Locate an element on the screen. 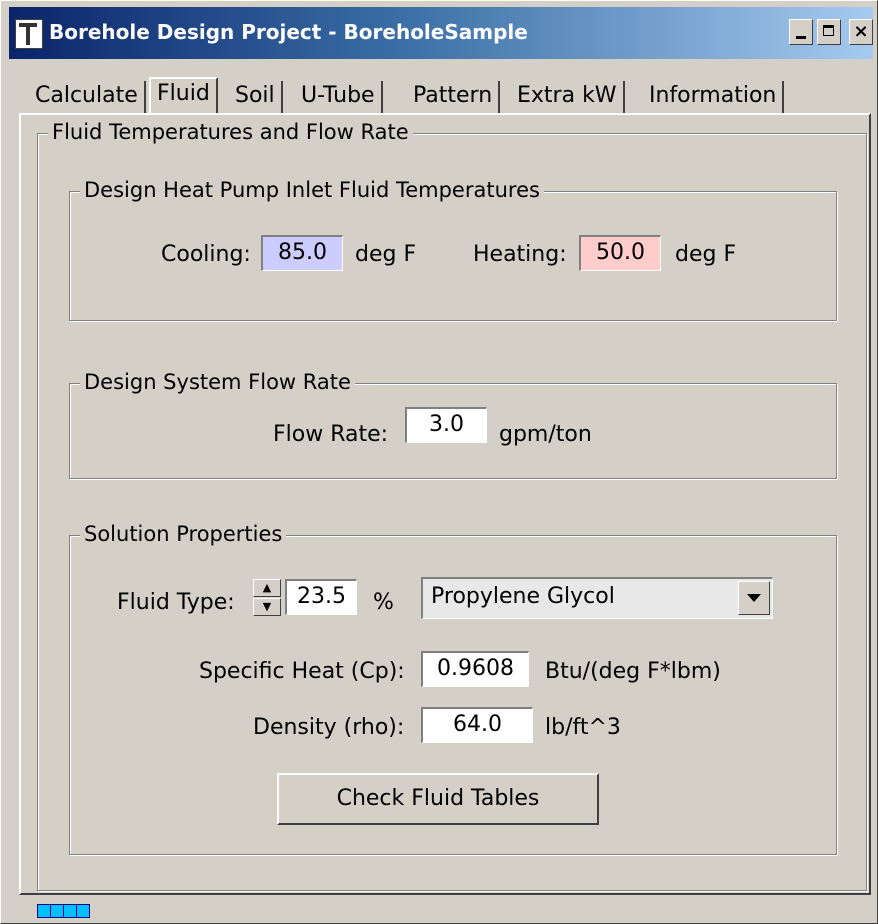 This screenshot has width=878, height=924. fluid-type-label: Fluid Type: is located at coordinates (176, 602).